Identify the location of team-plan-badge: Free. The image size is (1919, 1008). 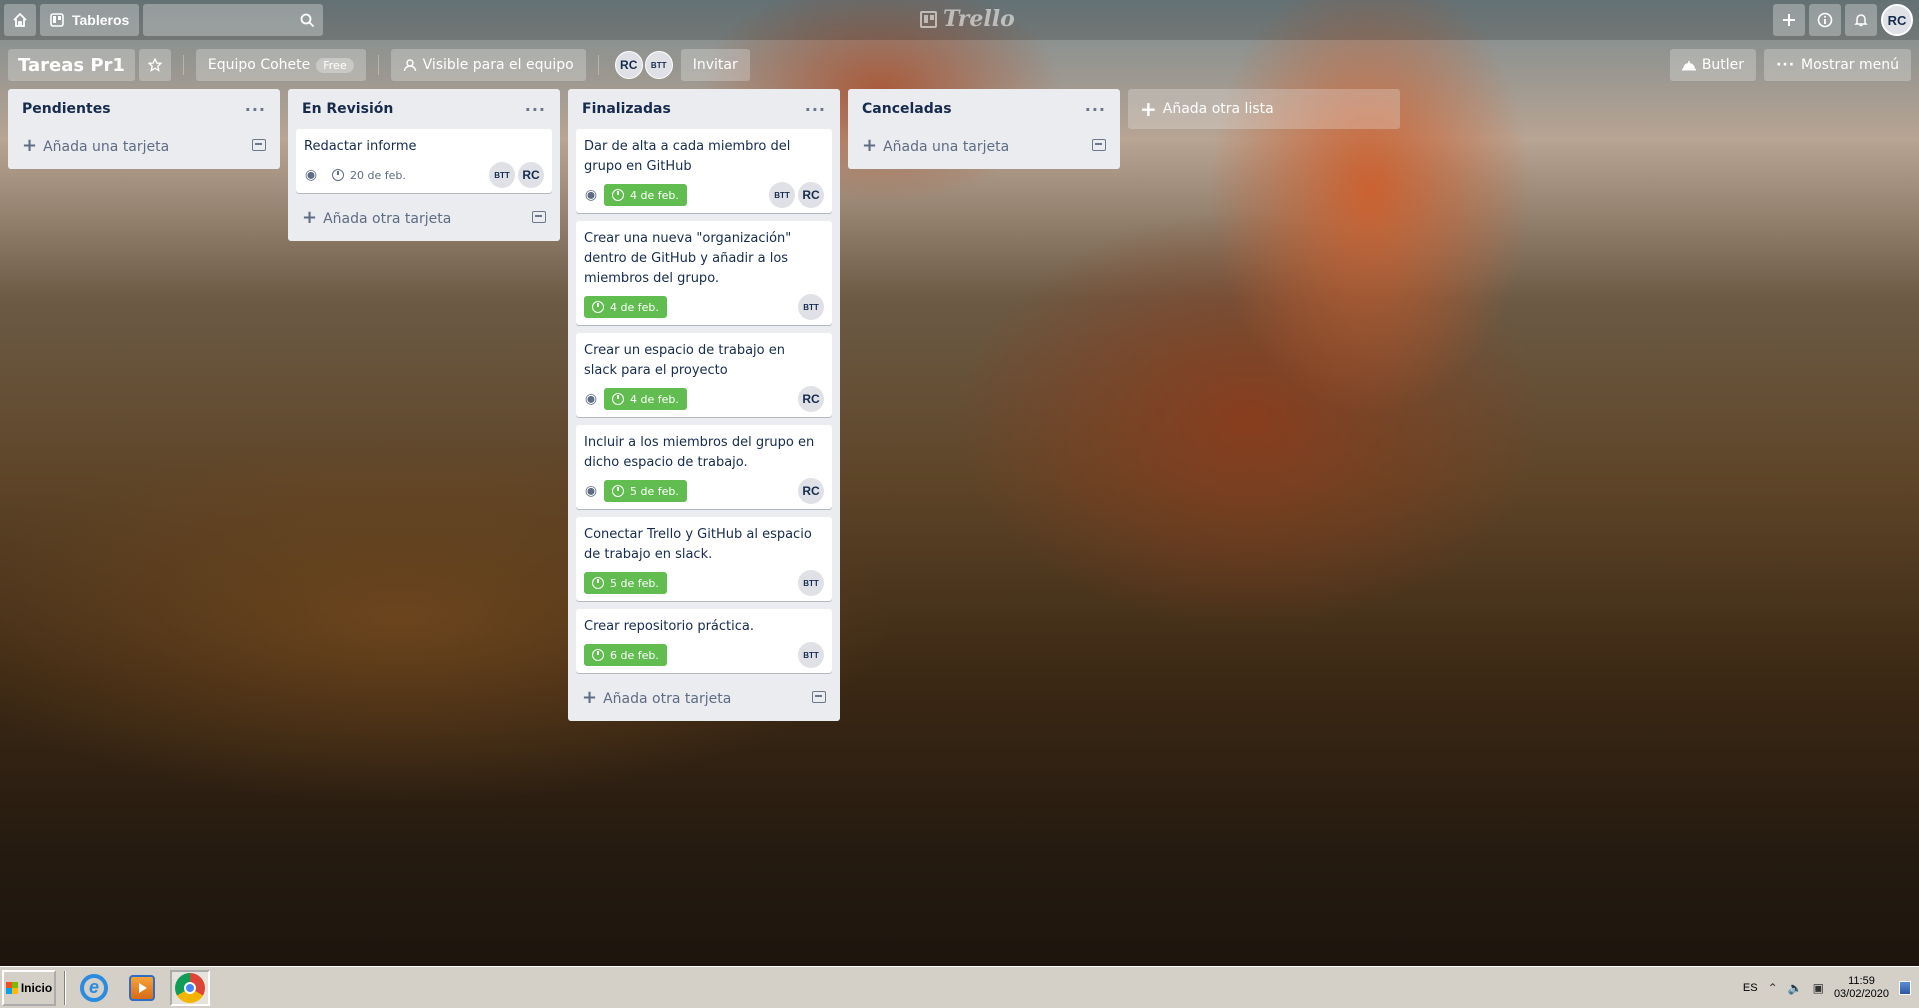
(335, 65).